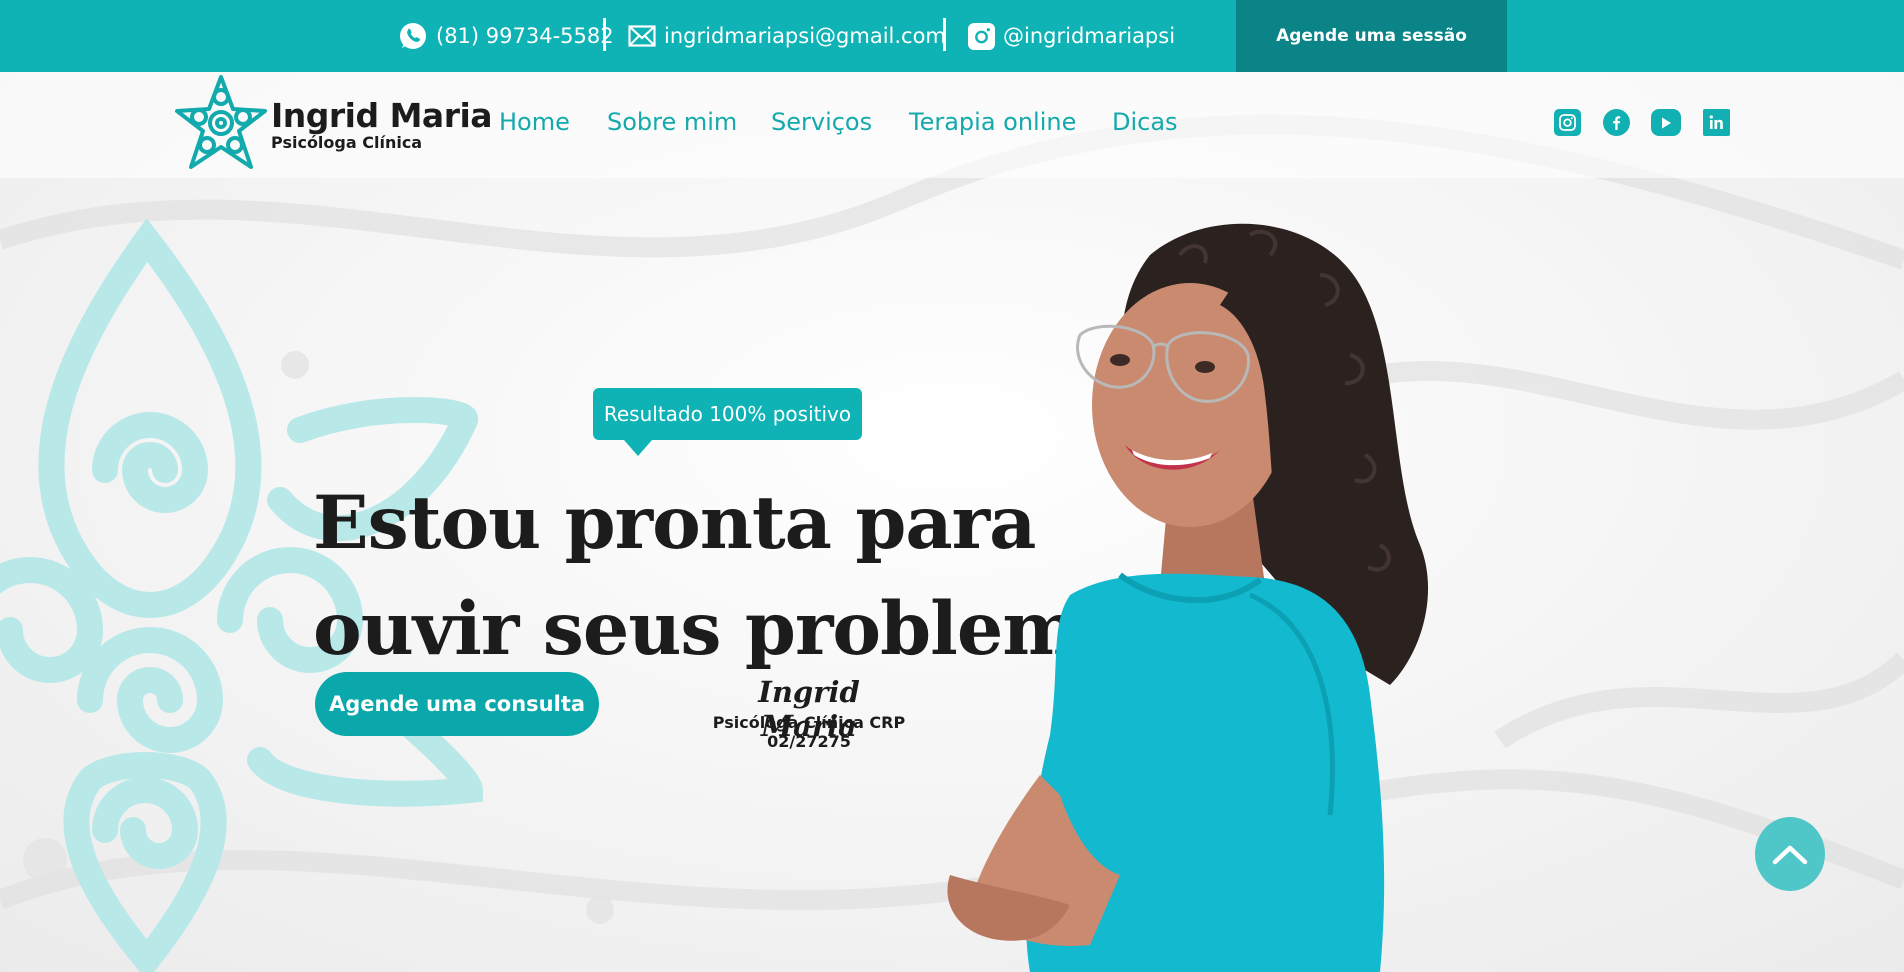  I want to click on brand-name: Ingrid Maria, so click(382, 115).